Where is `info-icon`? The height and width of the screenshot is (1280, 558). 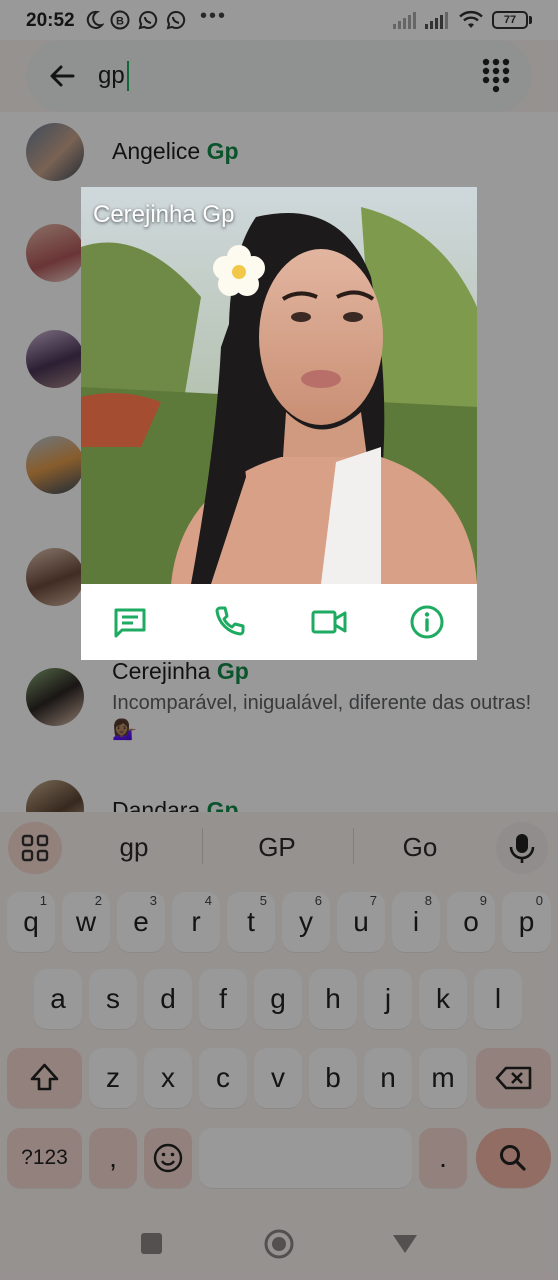
info-icon is located at coordinates (427, 622).